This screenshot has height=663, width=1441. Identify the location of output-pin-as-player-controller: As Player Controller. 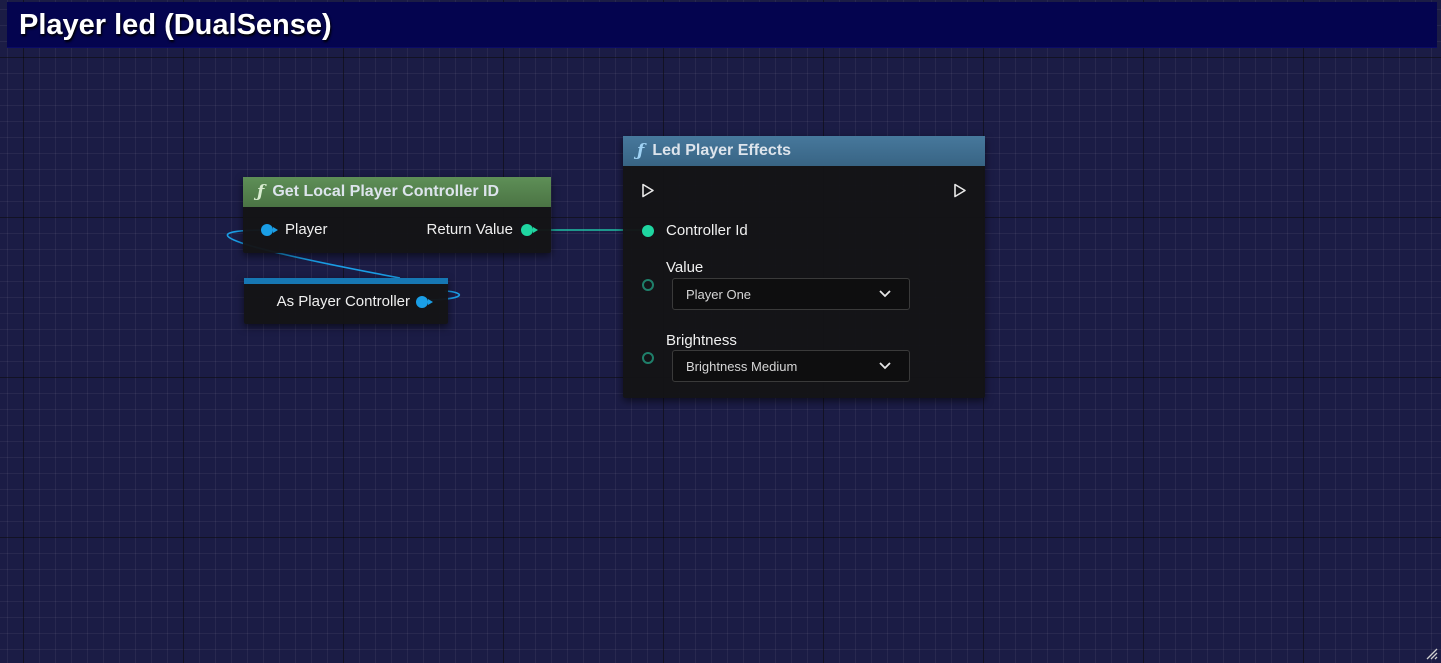
(354, 301).